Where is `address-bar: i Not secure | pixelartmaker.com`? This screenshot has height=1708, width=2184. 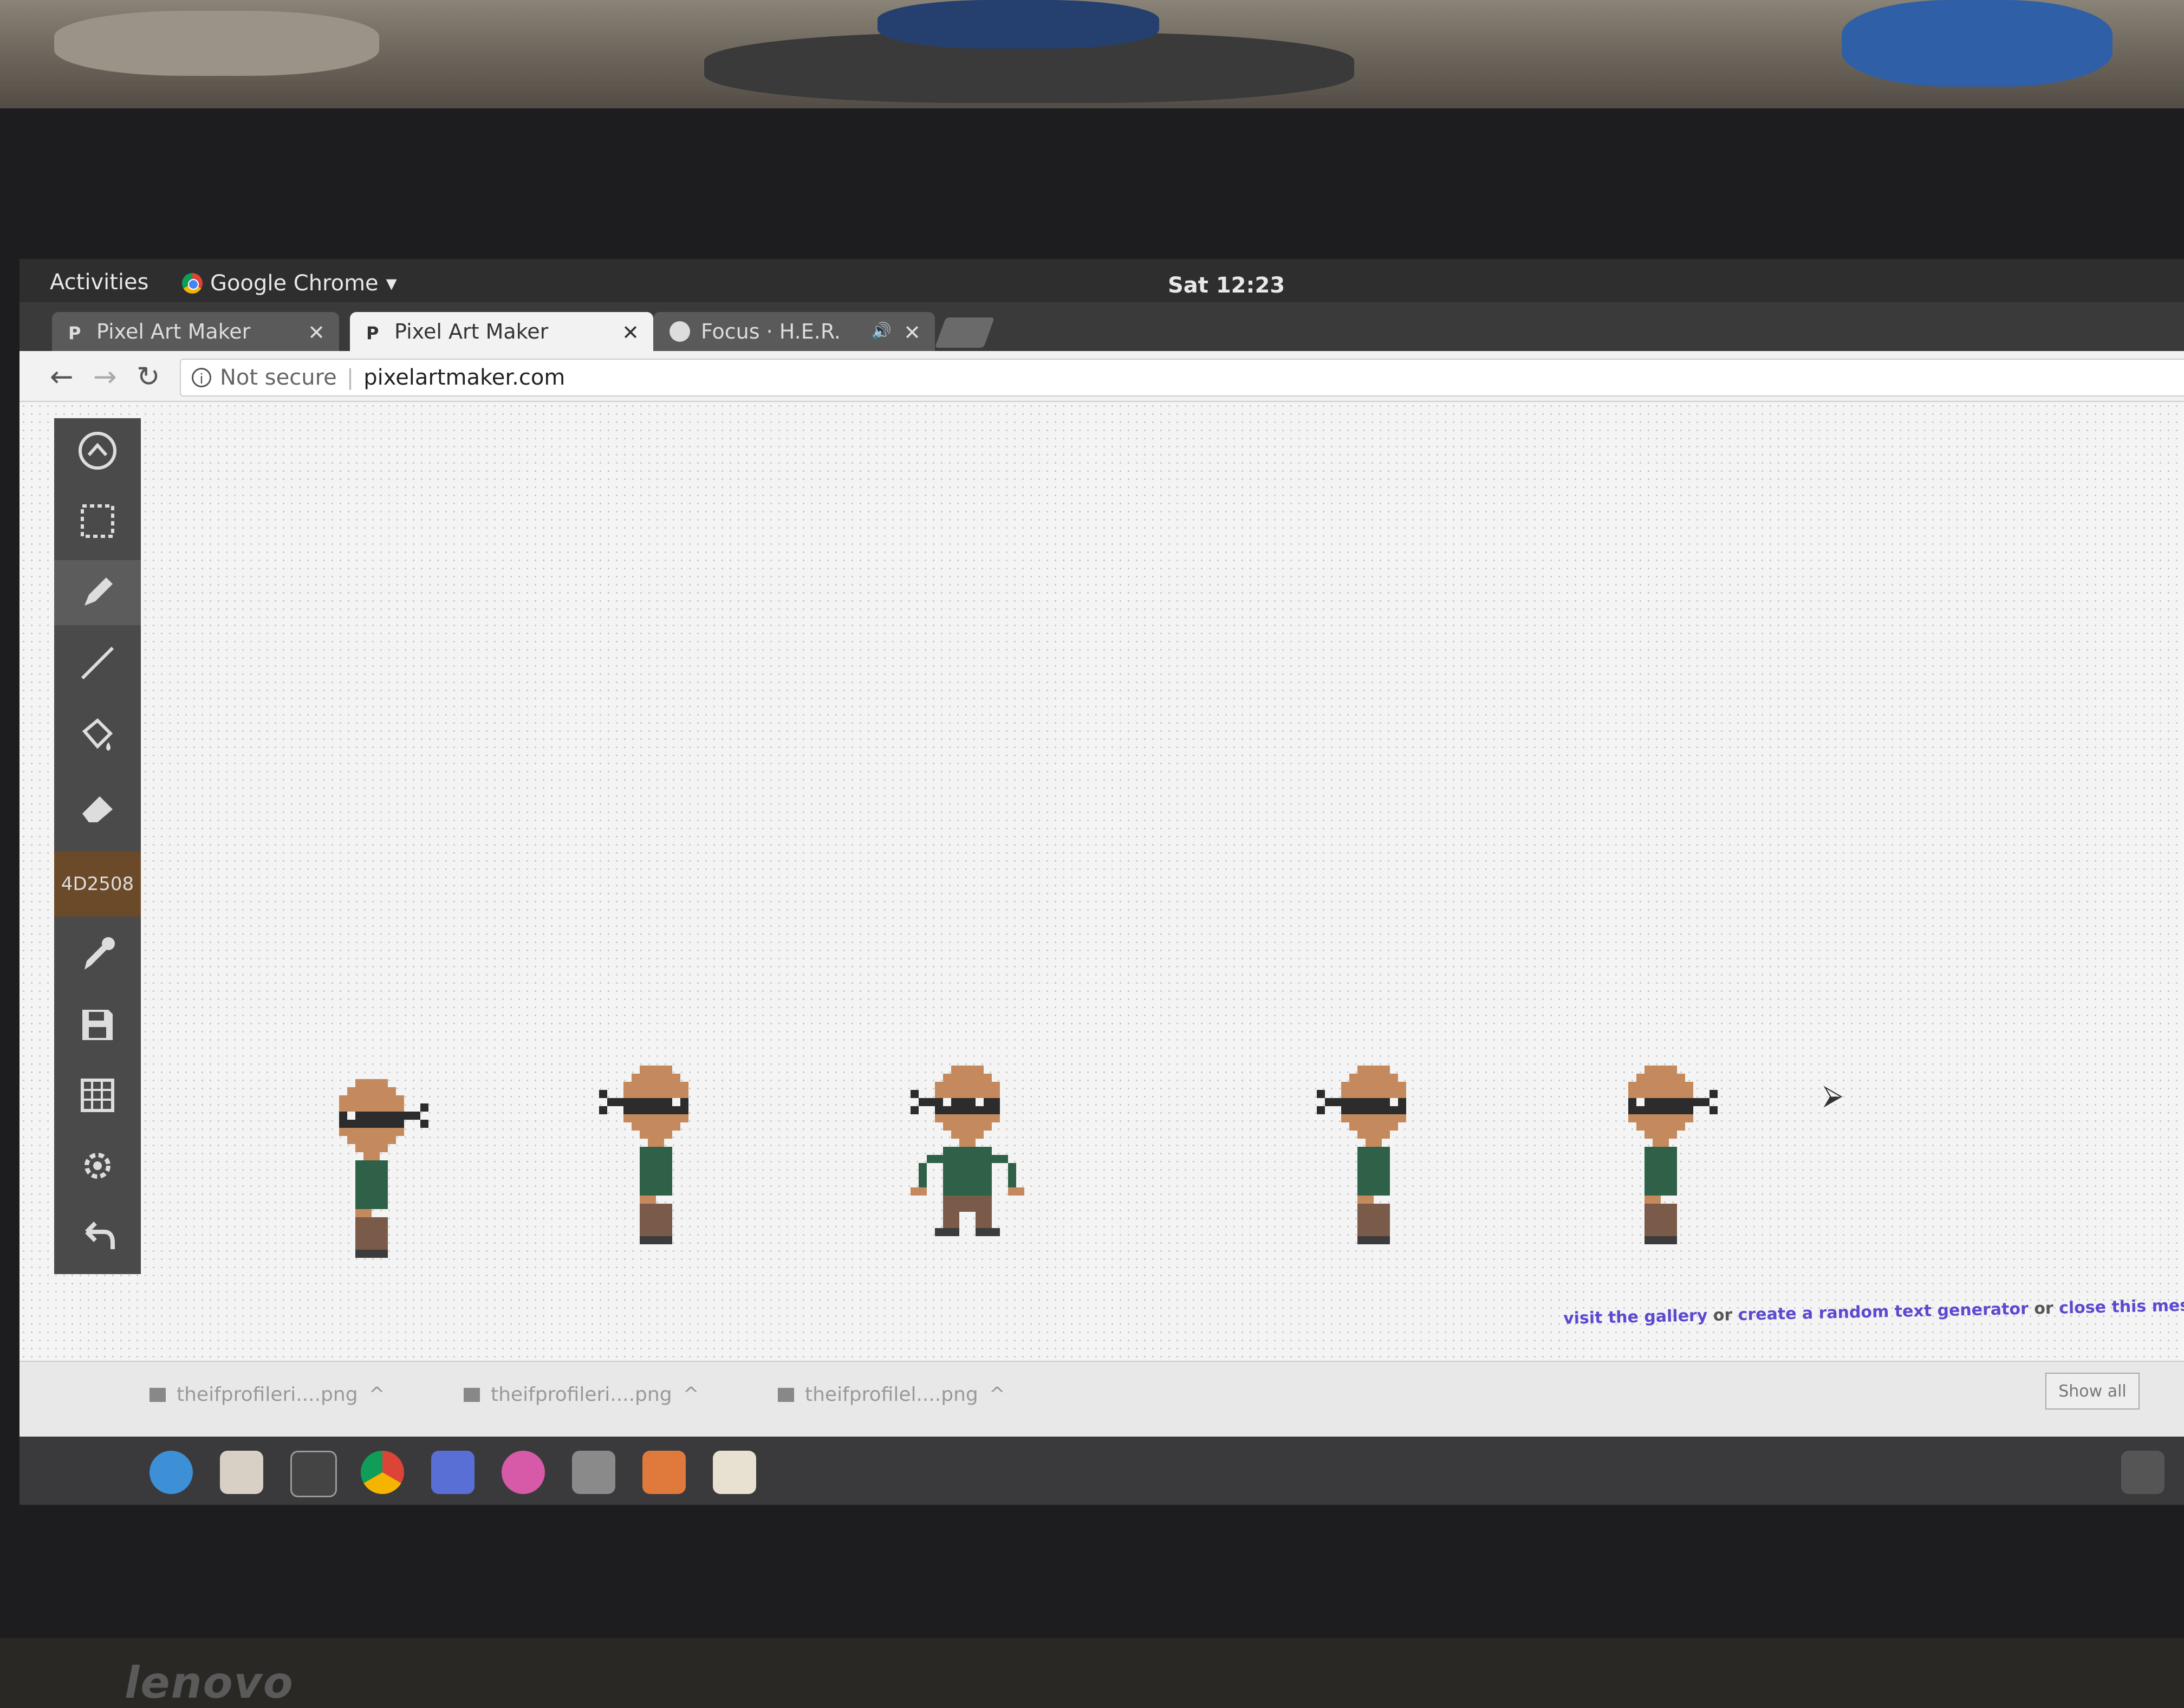 address-bar: i Not secure | pixelartmaker.com is located at coordinates (1182, 378).